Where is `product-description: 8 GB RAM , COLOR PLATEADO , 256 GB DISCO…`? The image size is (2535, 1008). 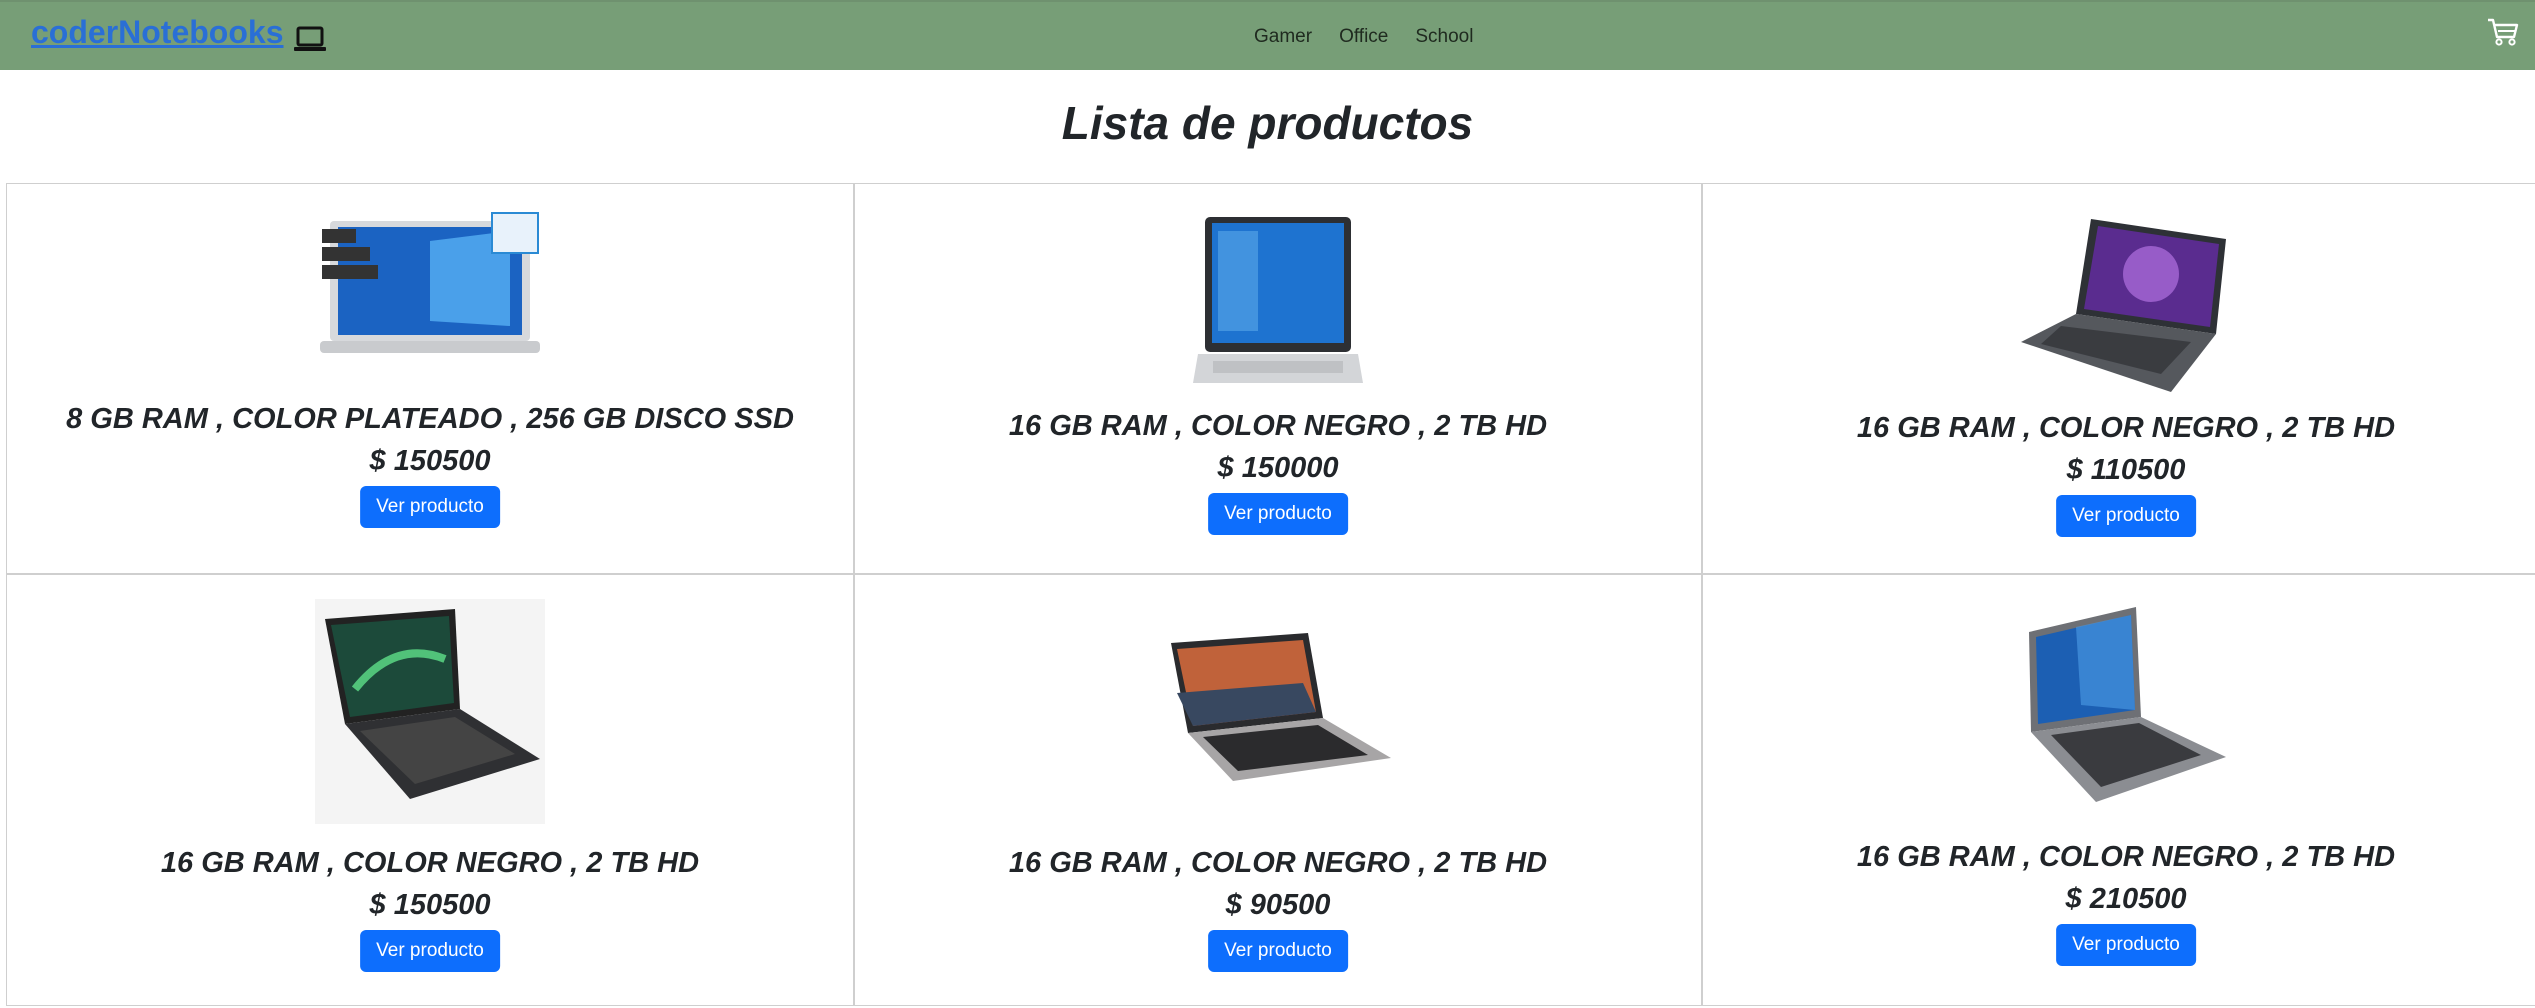 product-description: 8 GB RAM , COLOR PLATEADO , 256 GB DISCO… is located at coordinates (430, 419).